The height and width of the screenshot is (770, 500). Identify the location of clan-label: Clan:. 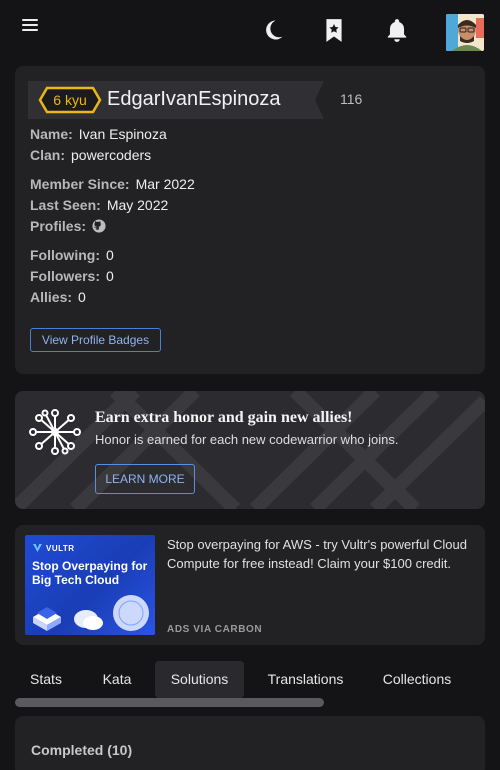
(47, 155).